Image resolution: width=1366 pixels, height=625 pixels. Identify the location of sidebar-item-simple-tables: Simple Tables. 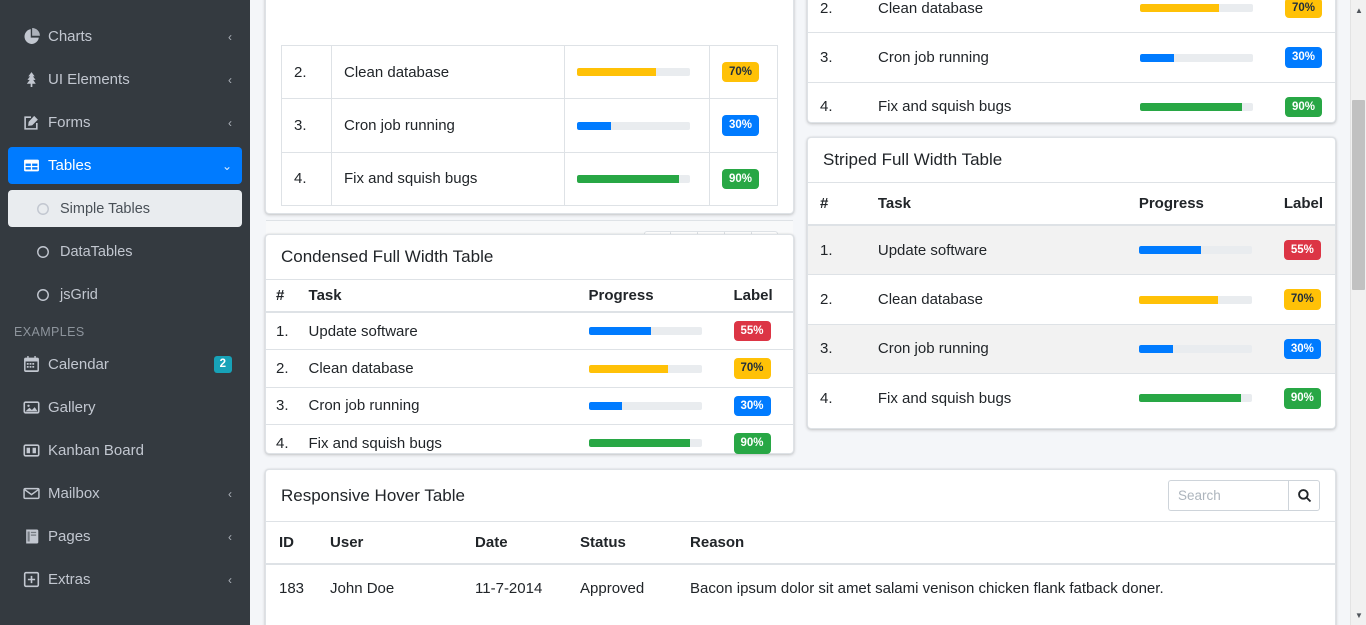
(125, 208).